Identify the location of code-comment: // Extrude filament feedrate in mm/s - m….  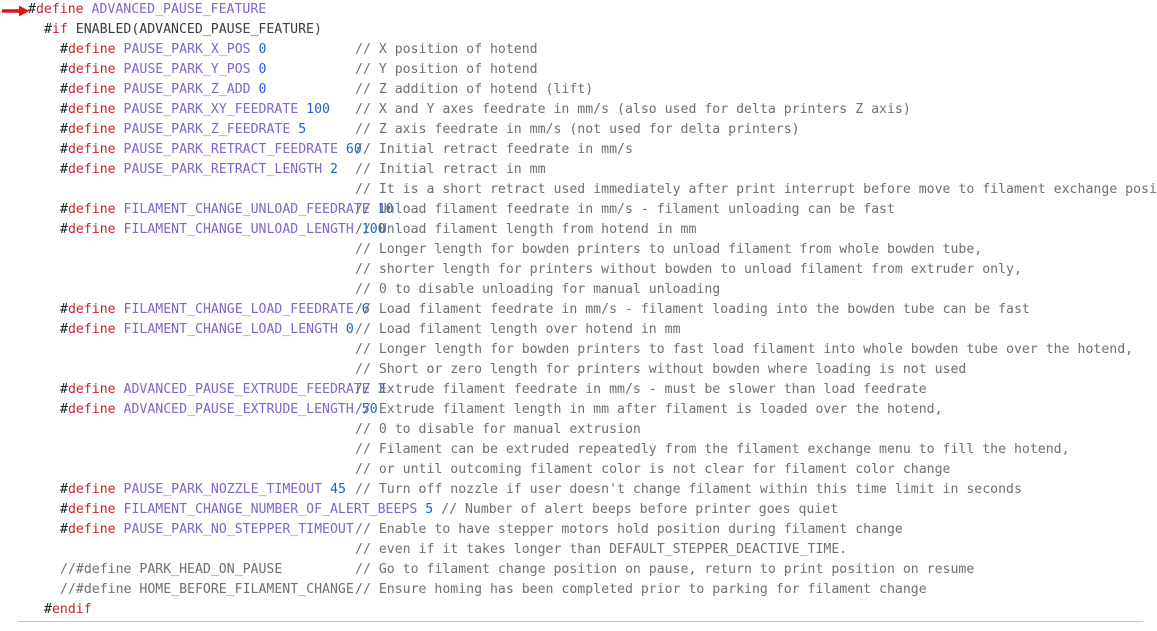
(641, 389).